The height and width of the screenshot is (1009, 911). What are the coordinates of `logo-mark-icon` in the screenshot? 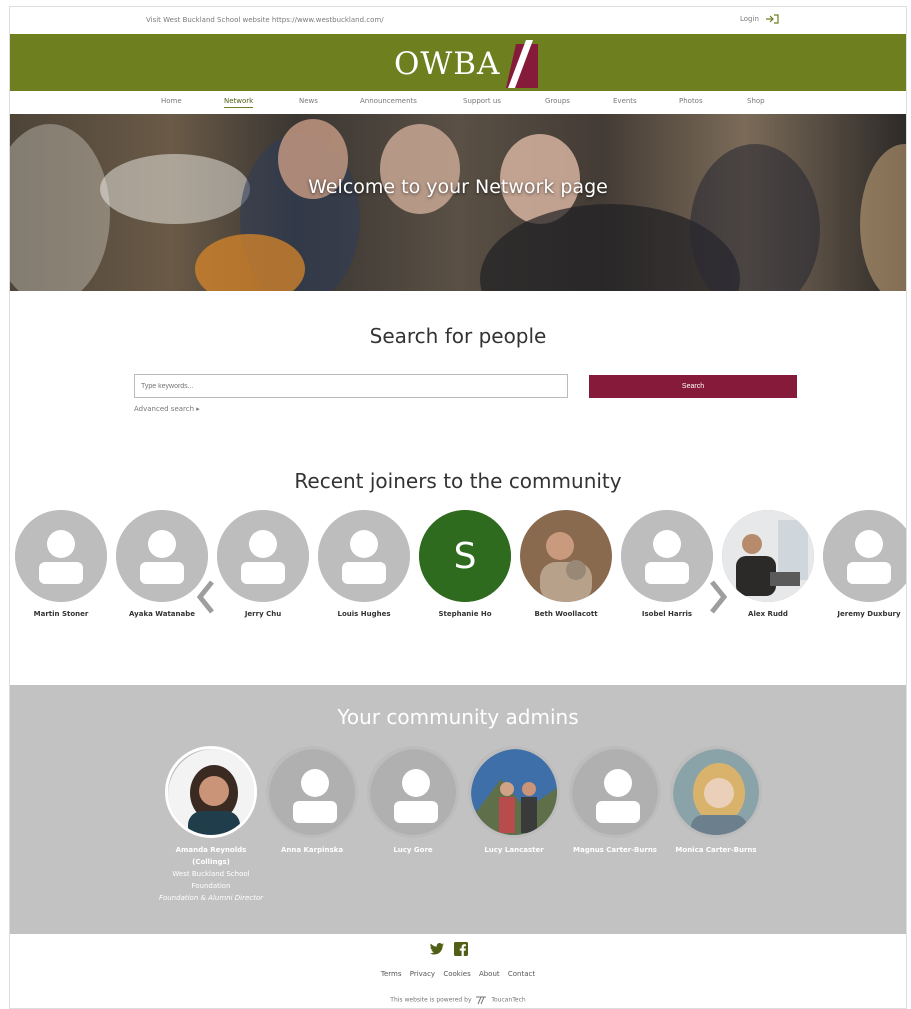 It's located at (522, 64).